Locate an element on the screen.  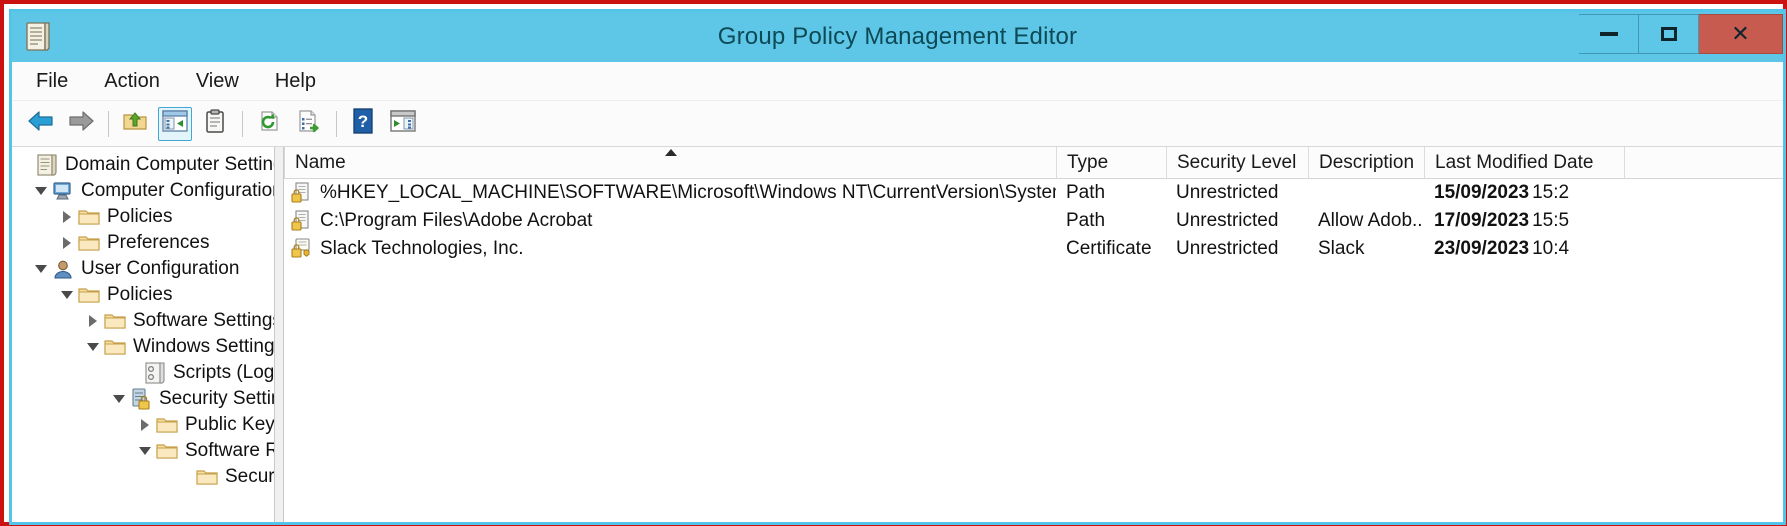
tree-item-label: Preferences is located at coordinates (158, 242).